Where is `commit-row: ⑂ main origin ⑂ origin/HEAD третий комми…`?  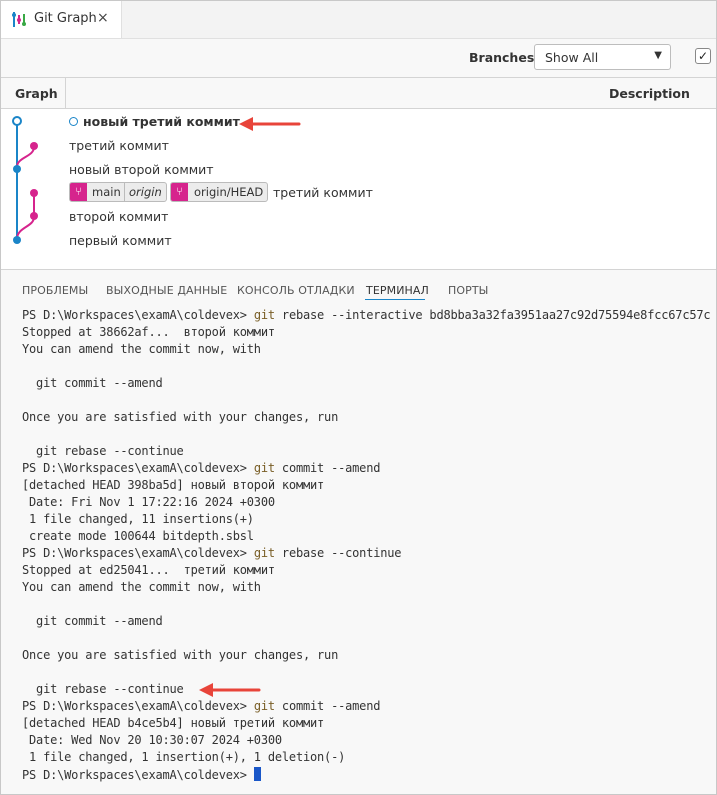
commit-row: ⑂ main origin ⑂ origin/HEAD третий комми… is located at coordinates (229, 193).